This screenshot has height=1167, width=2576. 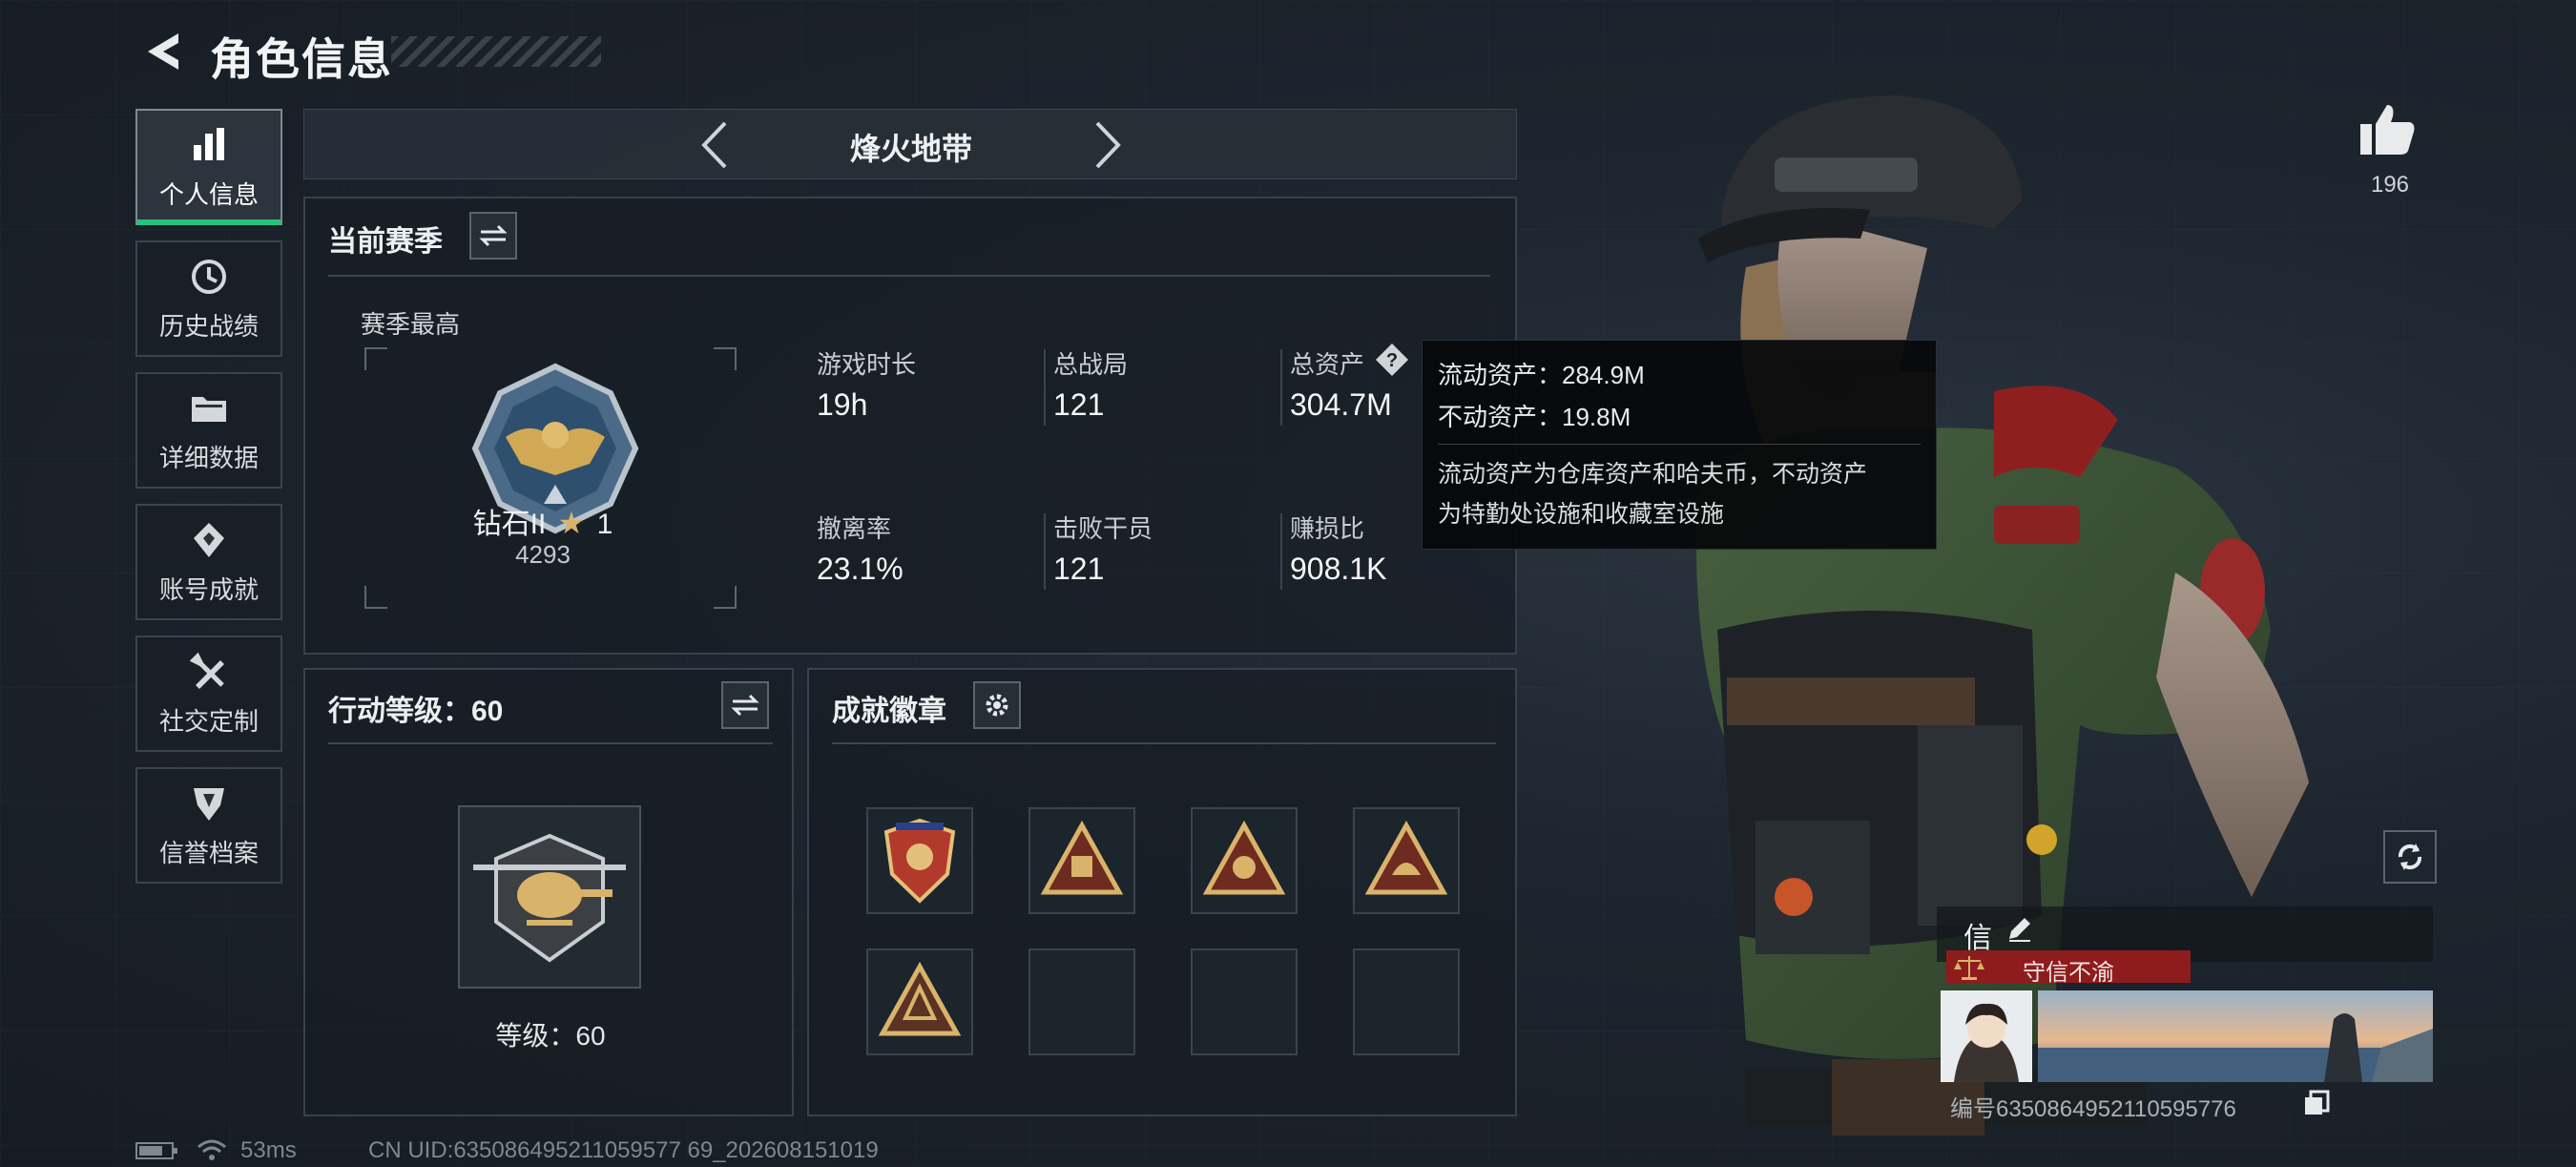 What do you see at coordinates (910, 144) in the screenshot?
I see `mode-selector: 烽火地带` at bounding box center [910, 144].